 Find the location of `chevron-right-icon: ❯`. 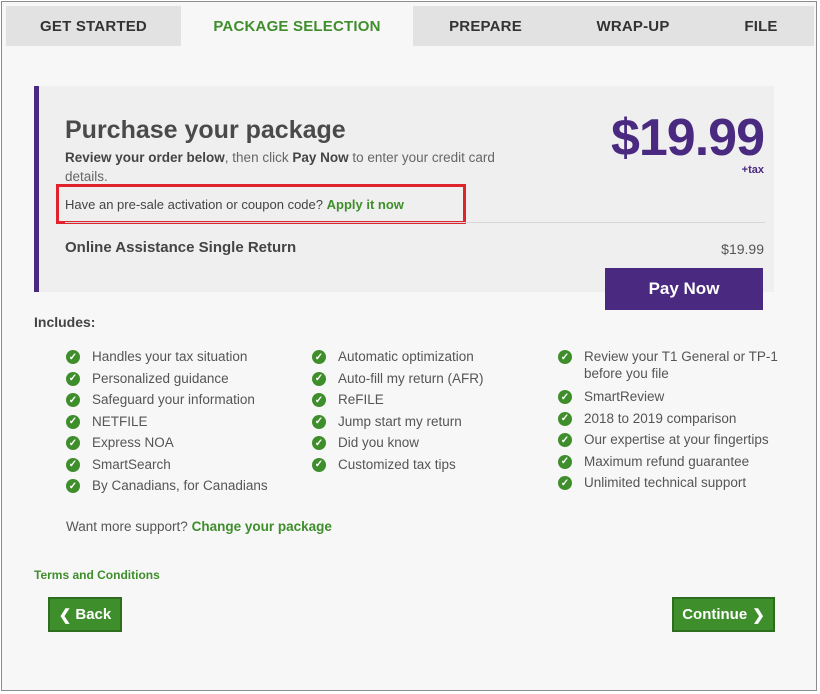

chevron-right-icon: ❯ is located at coordinates (758, 615).